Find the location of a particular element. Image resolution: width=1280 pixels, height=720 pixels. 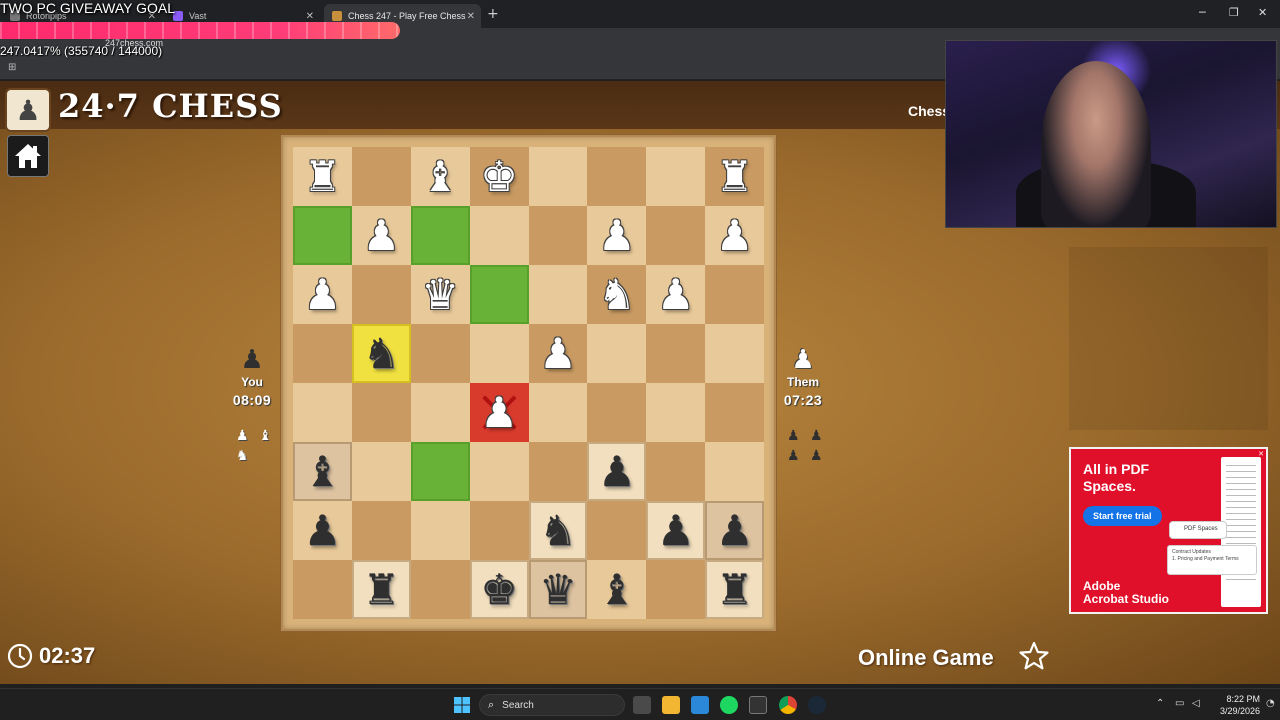

volume-icon: ◁ is located at coordinates (1196, 703).